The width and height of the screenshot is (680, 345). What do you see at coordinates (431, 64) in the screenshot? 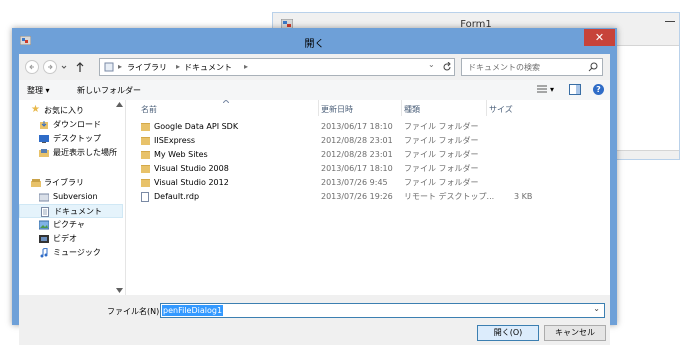
I see `address-dropdown-icon: ⌄` at bounding box center [431, 64].